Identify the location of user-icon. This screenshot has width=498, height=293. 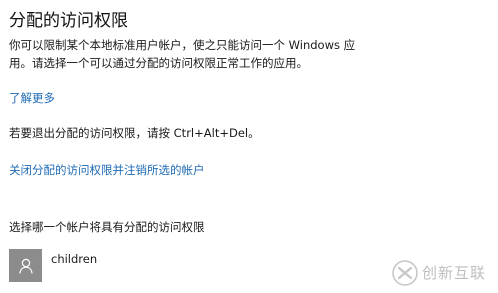
(25, 266).